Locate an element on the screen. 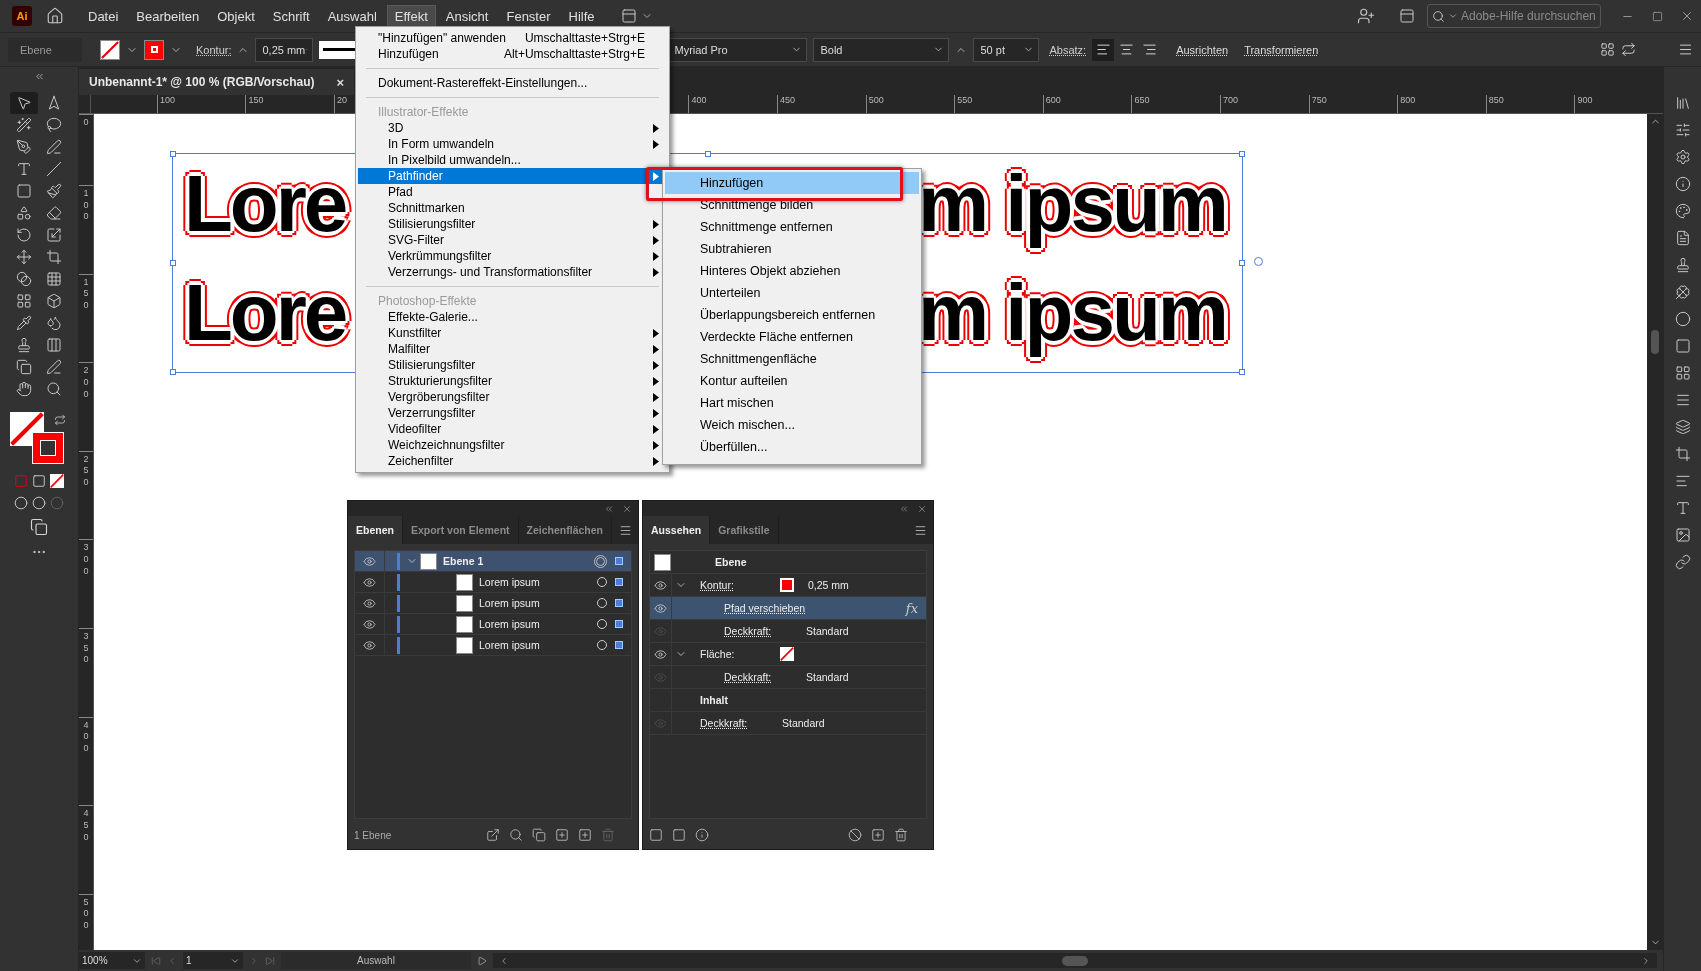  selection-label: Ebene is located at coordinates (45, 49).